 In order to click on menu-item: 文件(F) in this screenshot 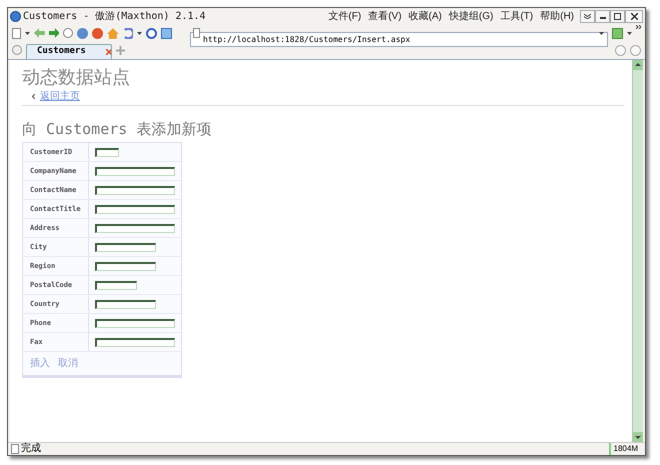, I will do `click(345, 16)`.